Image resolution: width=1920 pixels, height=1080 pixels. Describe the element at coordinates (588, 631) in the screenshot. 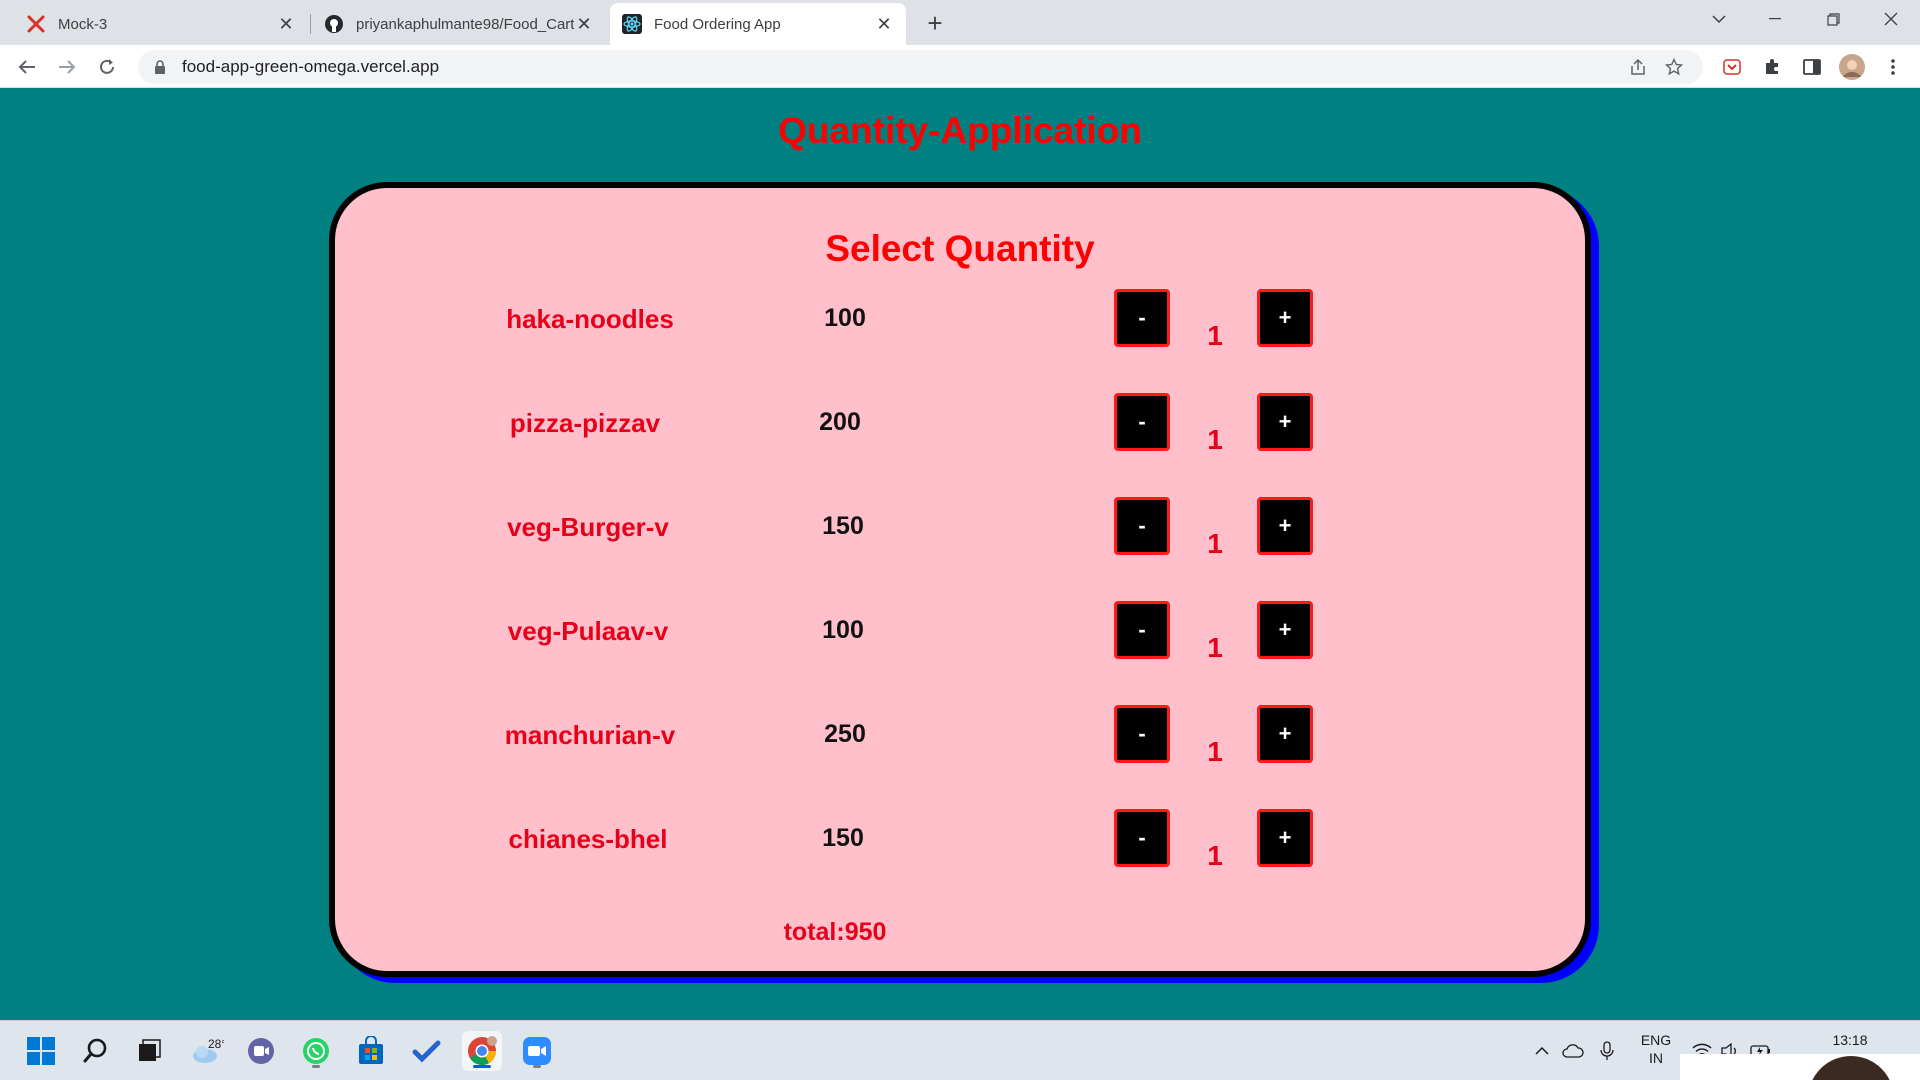

I see `item-name: veg-Pulaav-v` at that location.